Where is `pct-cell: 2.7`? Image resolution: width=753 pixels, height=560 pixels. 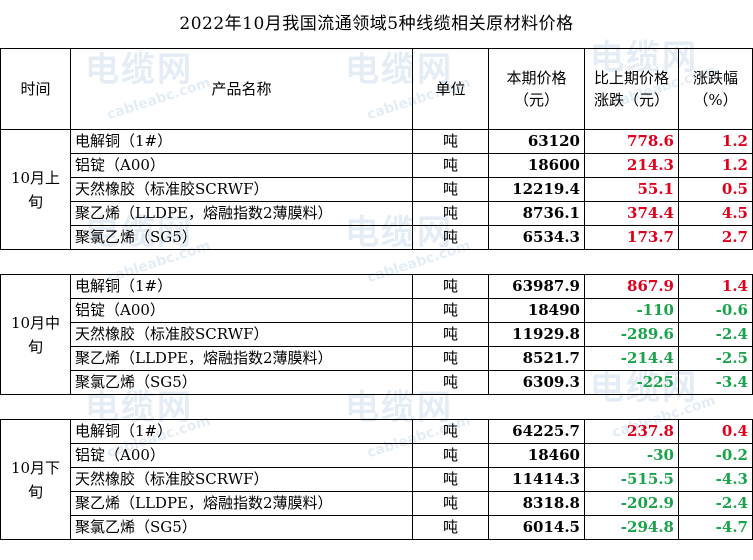 pct-cell: 2.7 is located at coordinates (715, 237).